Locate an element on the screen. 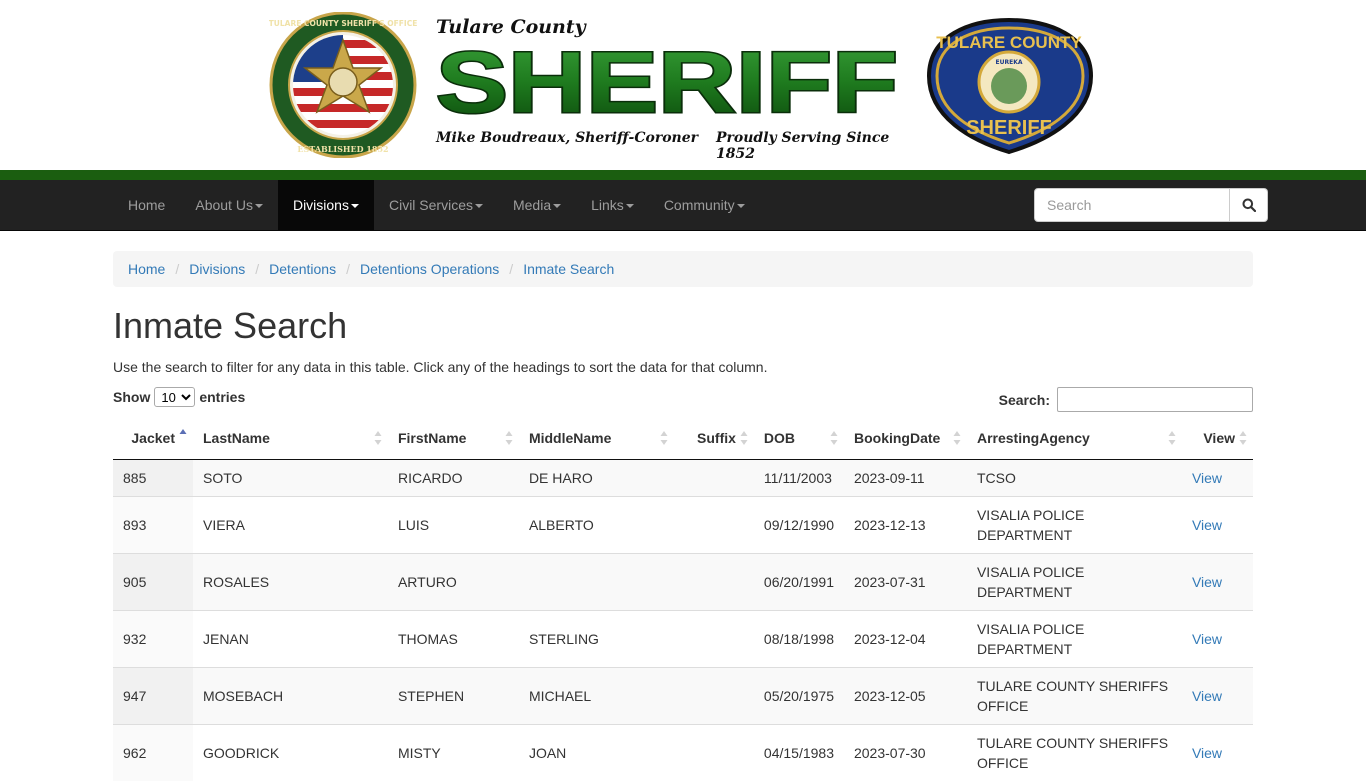 The image size is (1366, 781). site-search-button is located at coordinates (1249, 205).